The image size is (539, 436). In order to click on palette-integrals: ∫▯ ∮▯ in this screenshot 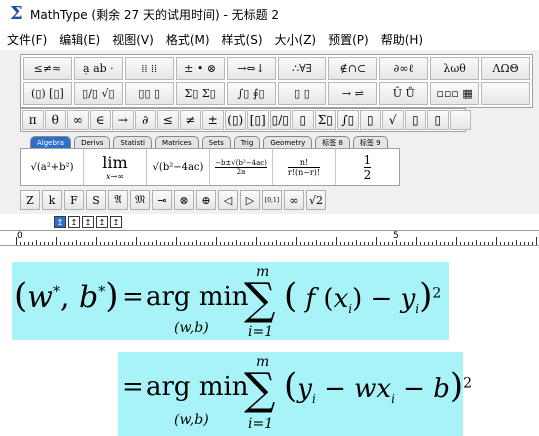, I will do `click(251, 93)`.